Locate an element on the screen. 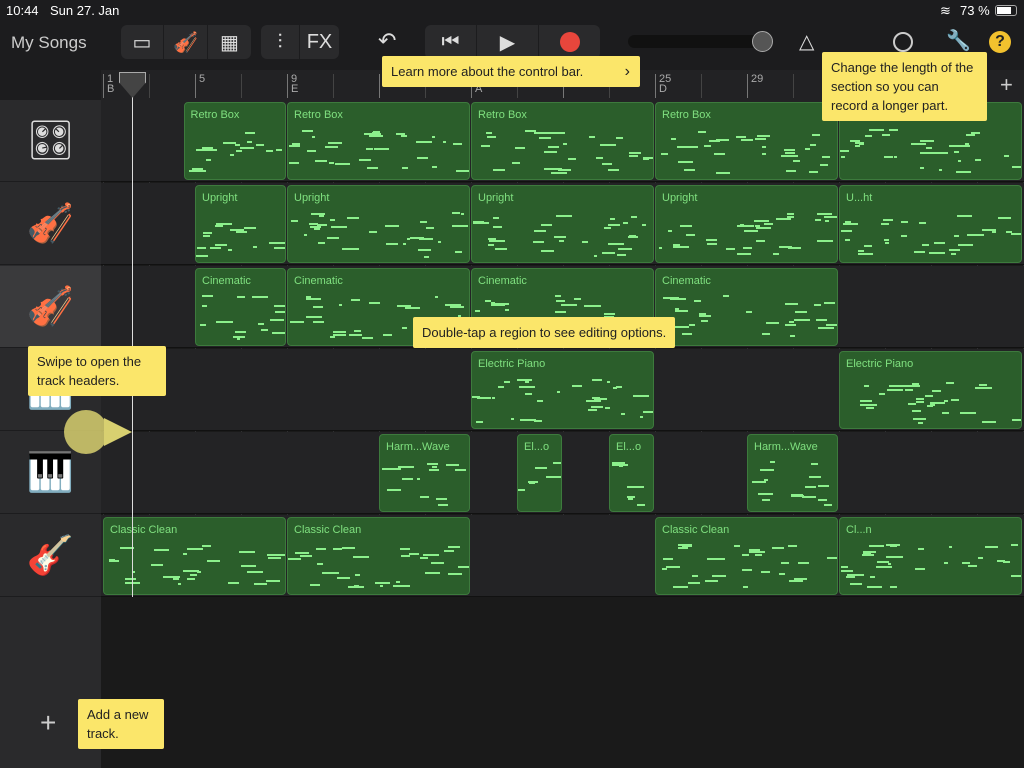 Image resolution: width=1024 pixels, height=768 pixels. record-button is located at coordinates (569, 42).